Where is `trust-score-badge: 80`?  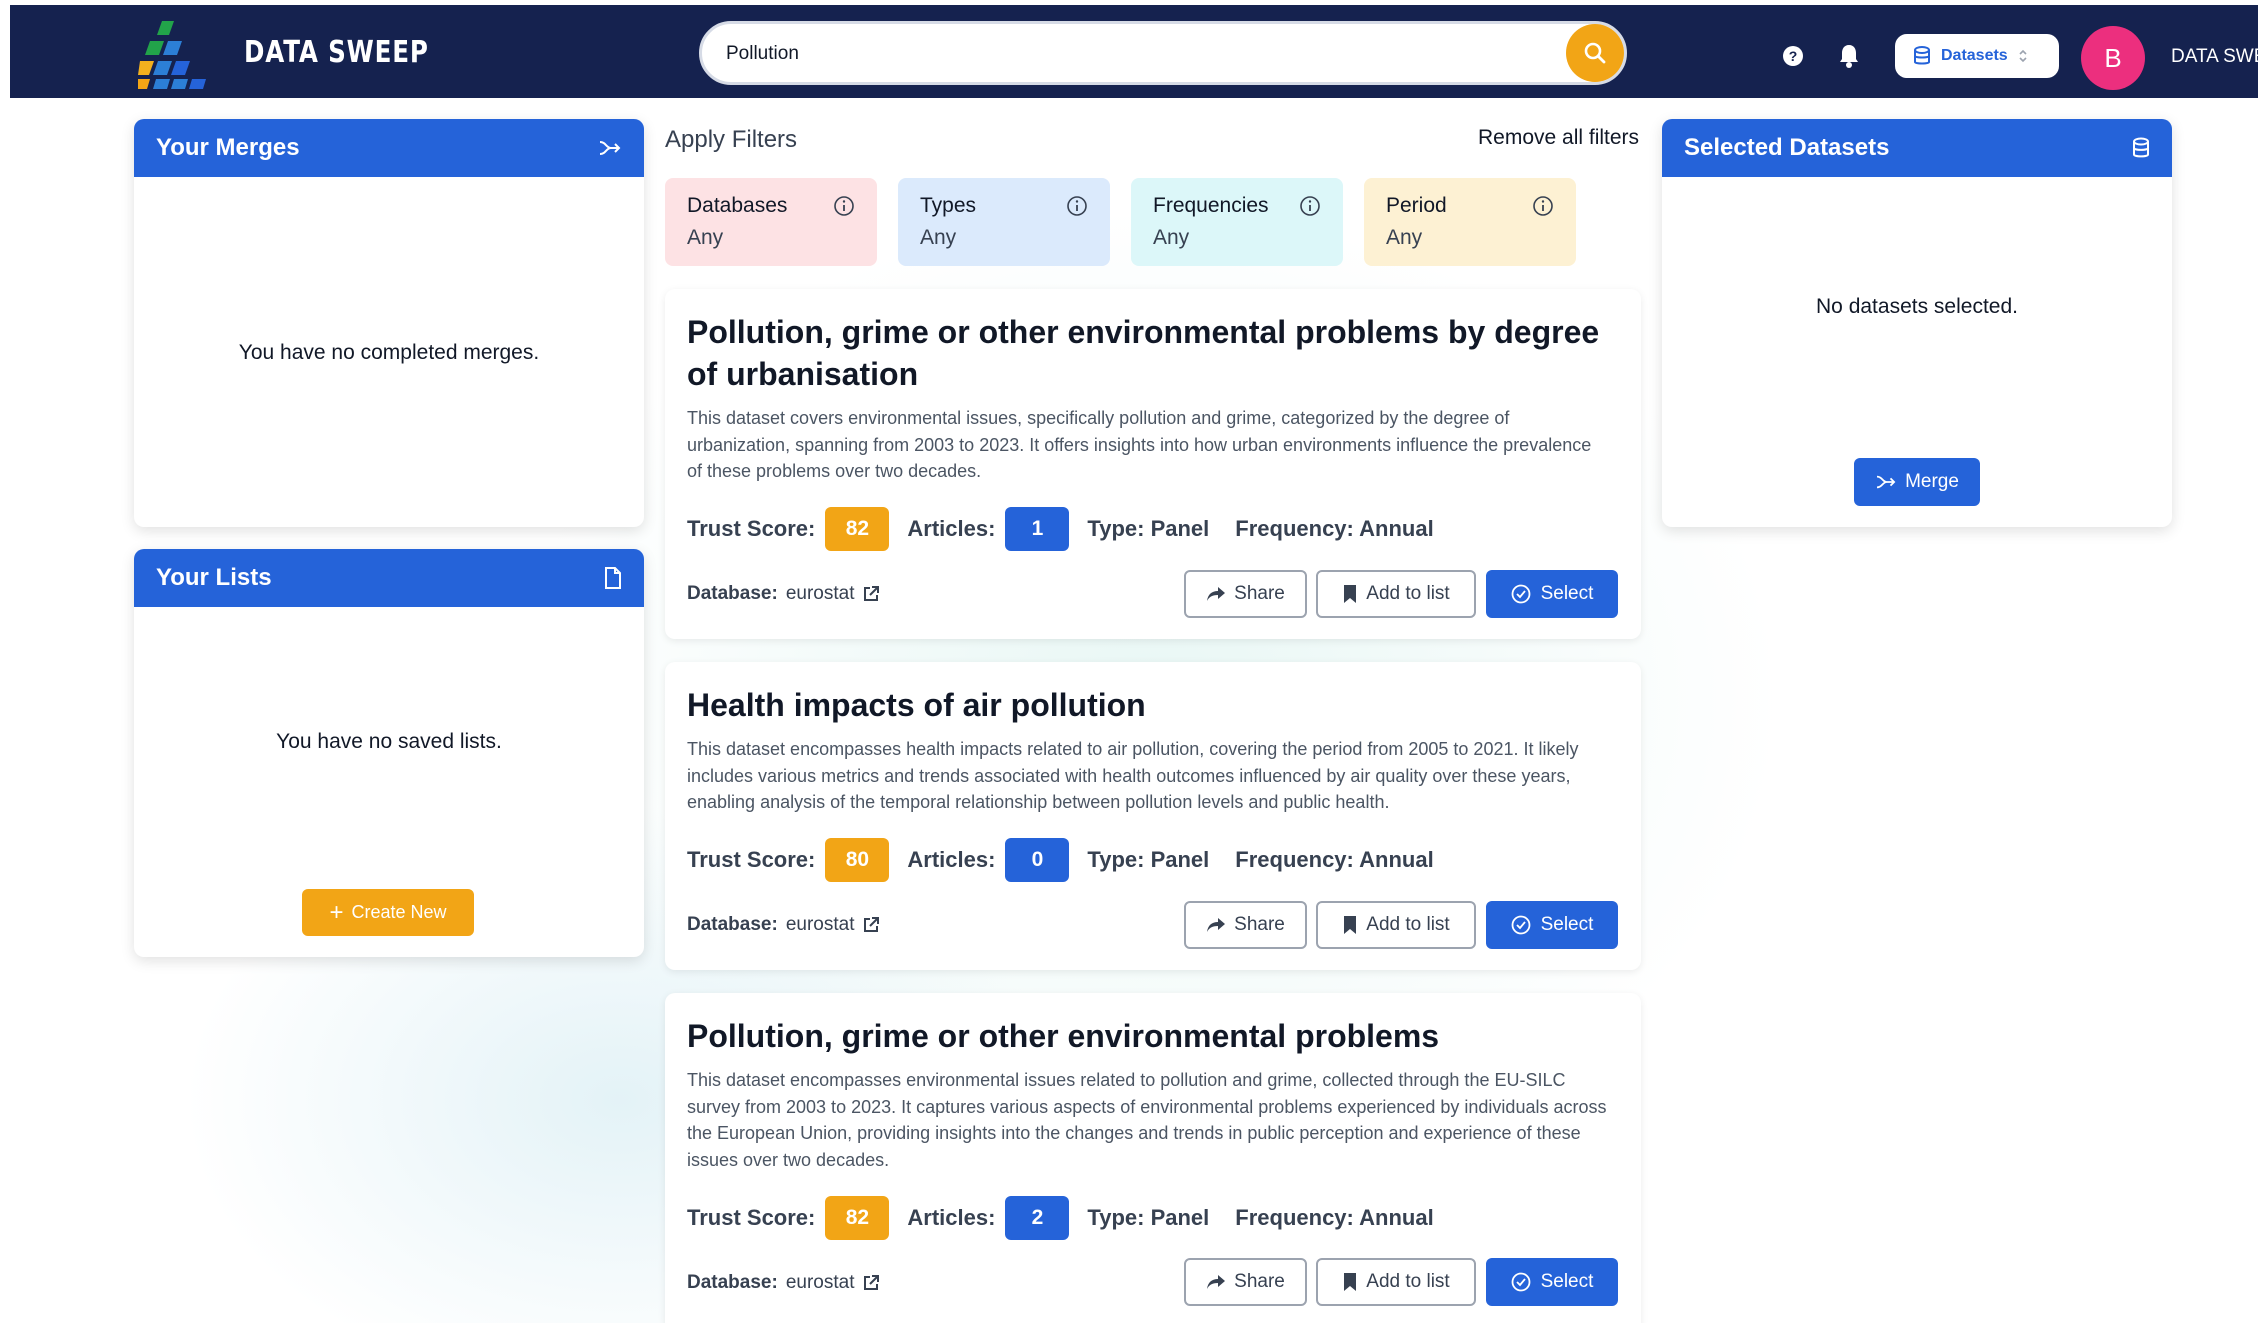 trust-score-badge: 80 is located at coordinates (857, 860).